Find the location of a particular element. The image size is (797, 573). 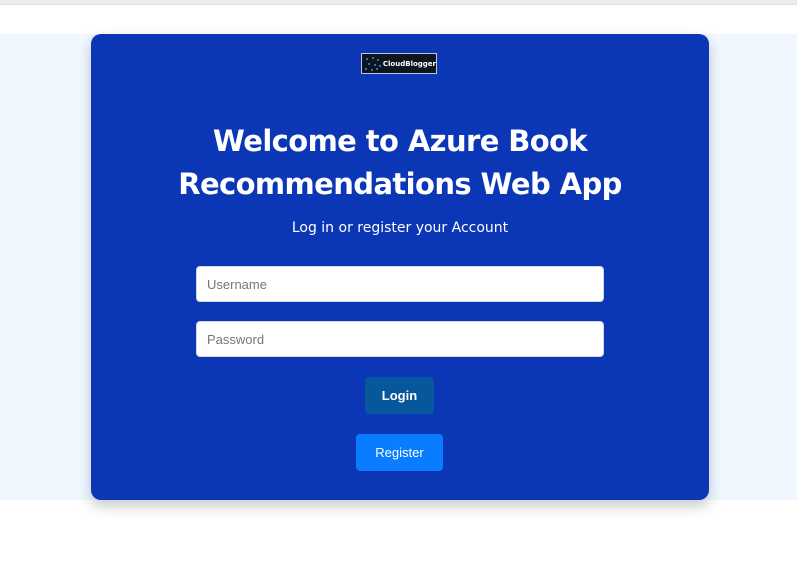

username-input is located at coordinates (400, 284).